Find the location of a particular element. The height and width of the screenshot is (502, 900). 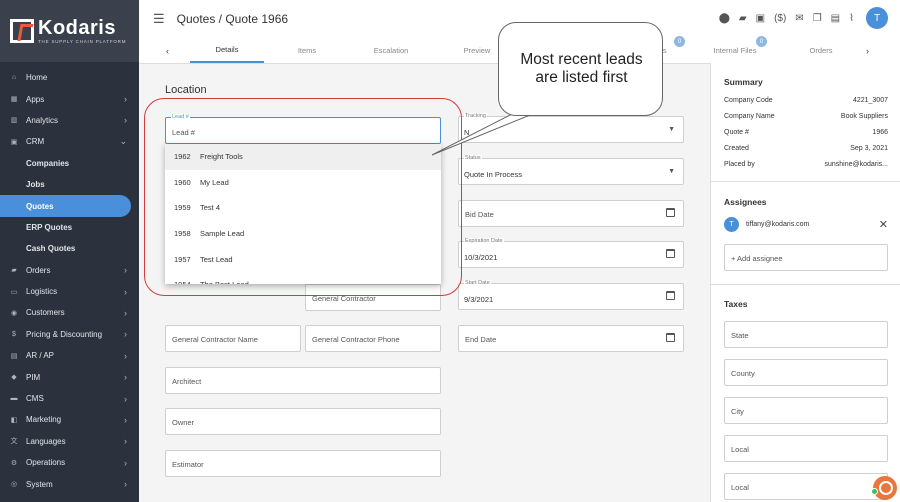

sidebar-item-erp-quotes: ERP Quotes is located at coordinates (69, 227).